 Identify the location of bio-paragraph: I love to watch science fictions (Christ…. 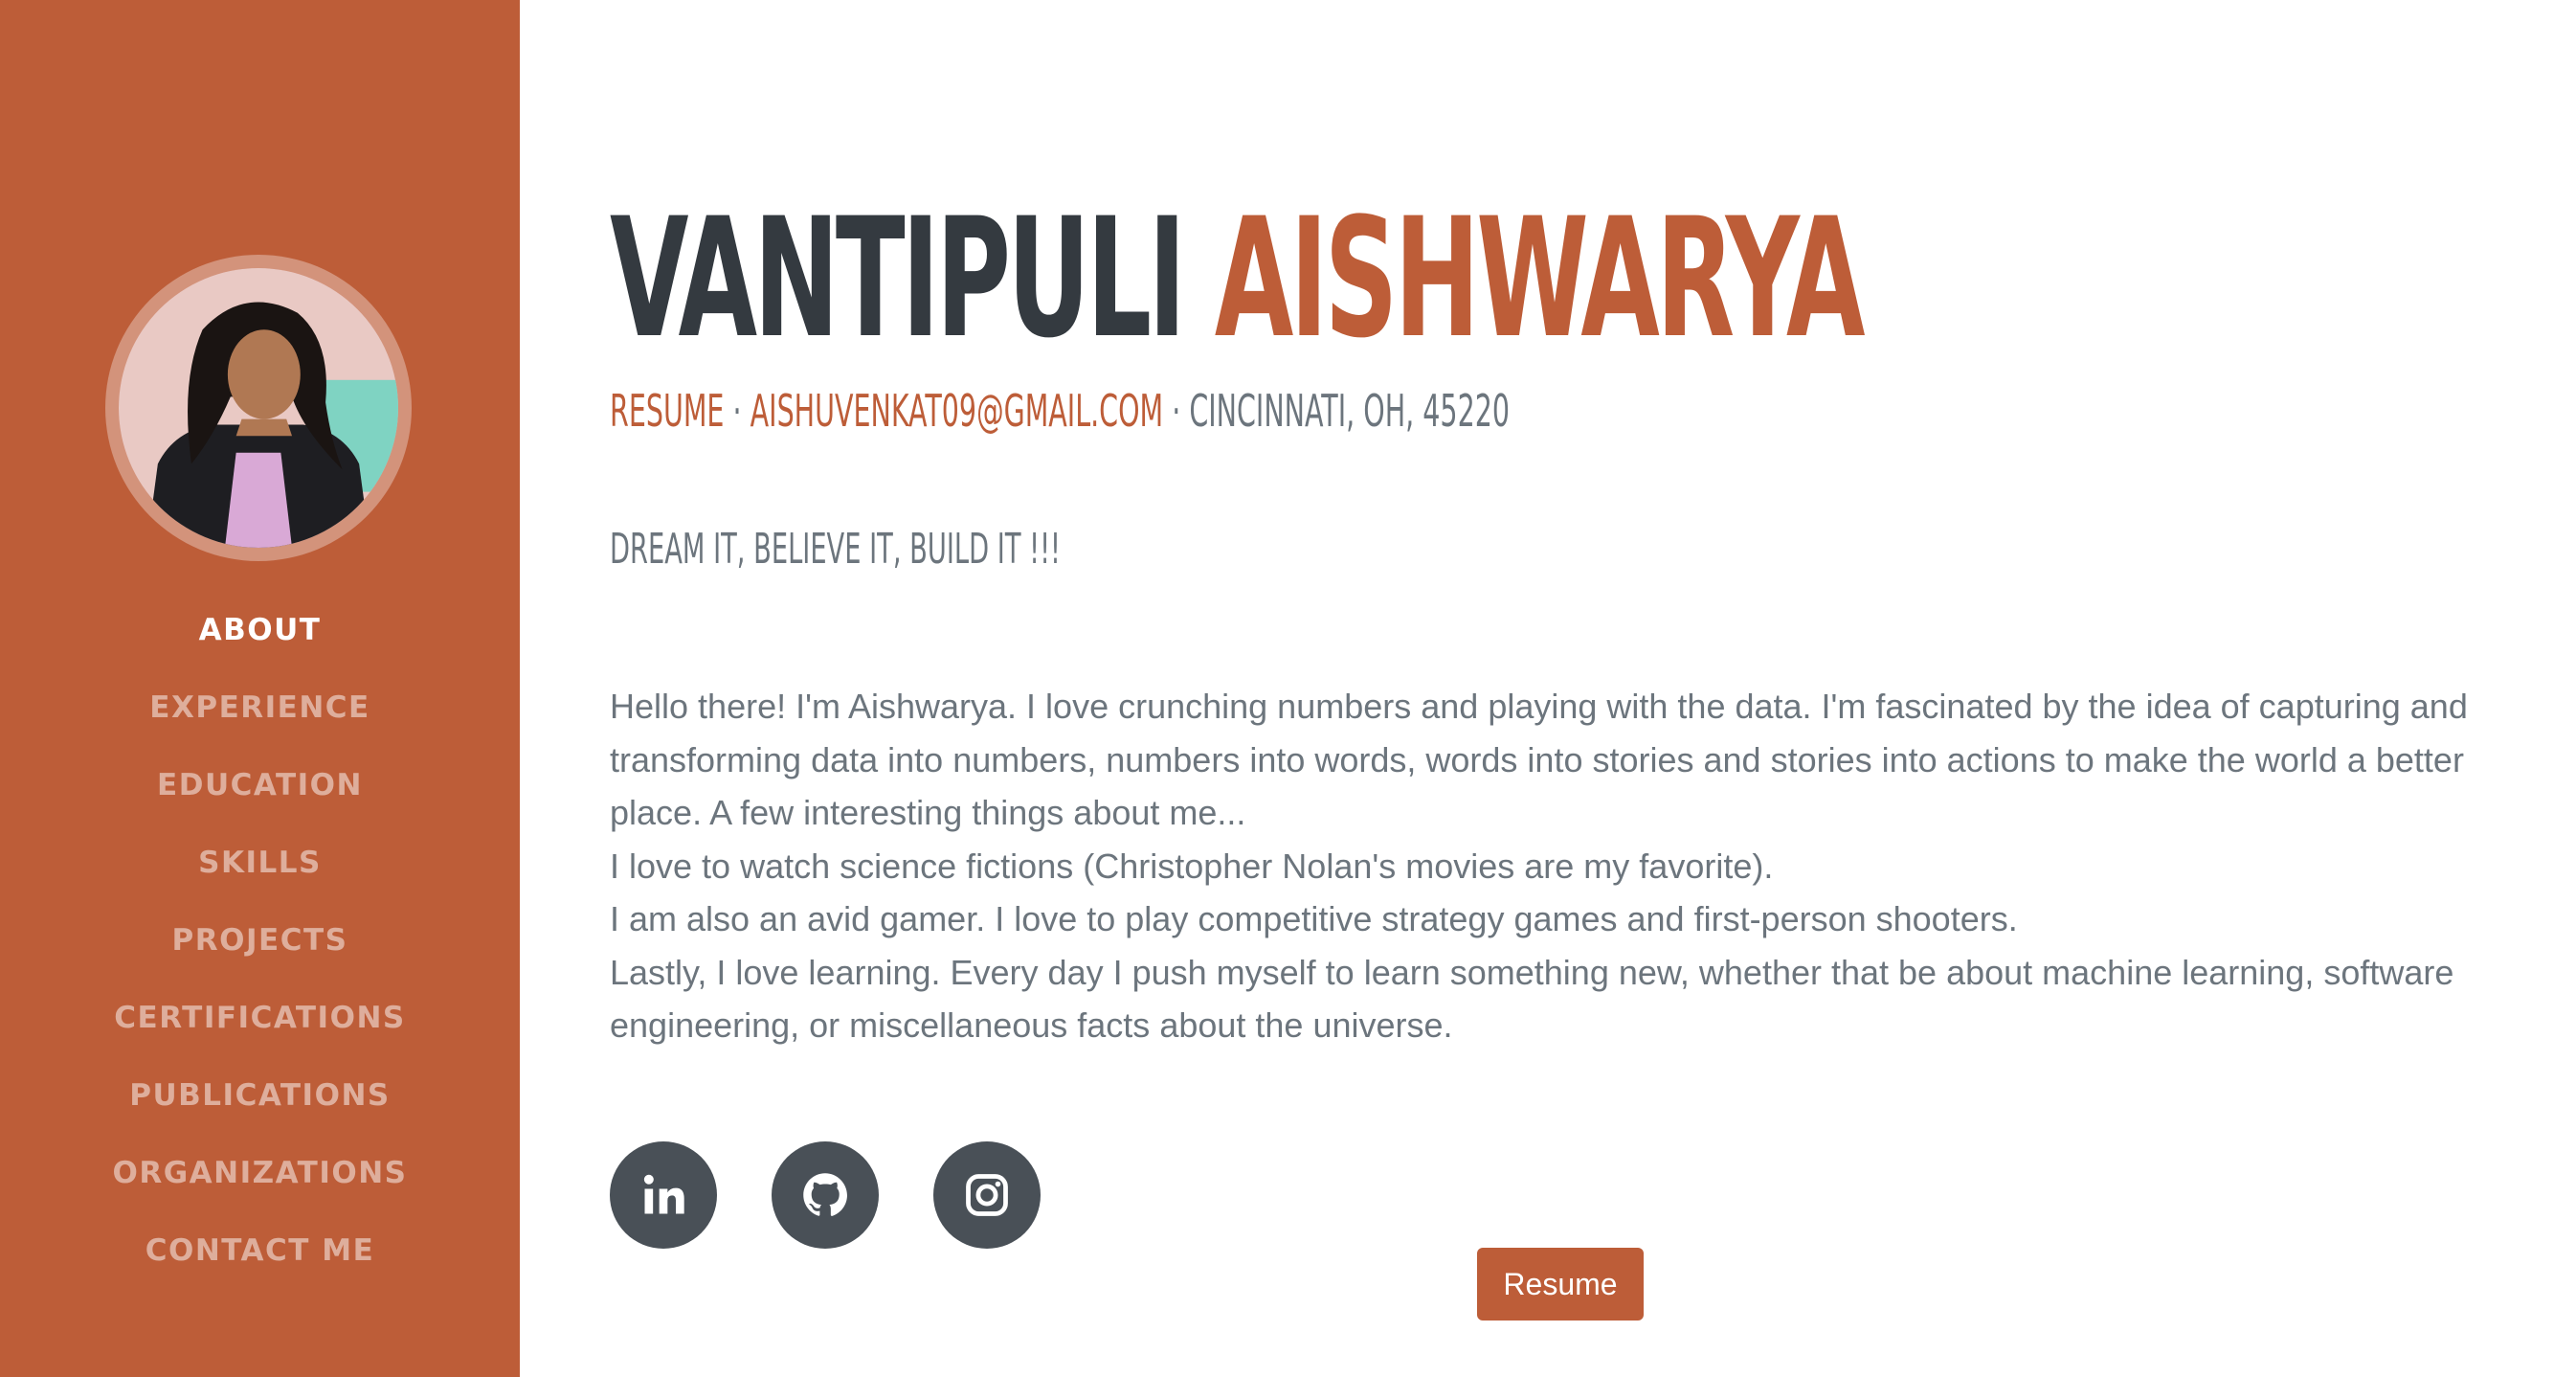
(1192, 866).